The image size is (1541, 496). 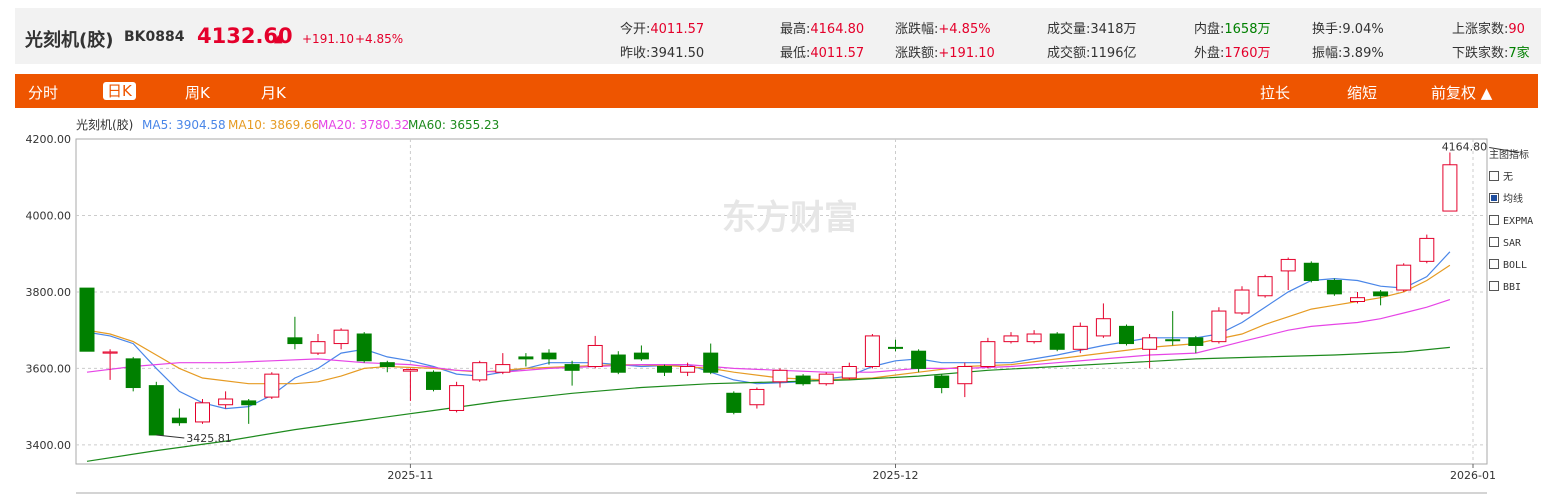 I want to click on high-annotation: 4164.80, so click(x=1465, y=146).